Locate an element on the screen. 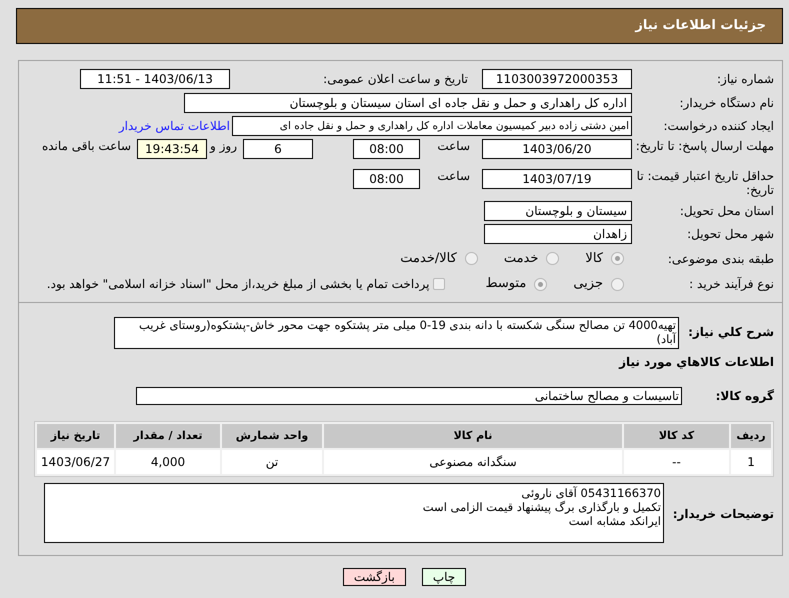 This screenshot has height=598, width=789. days-field: 6 is located at coordinates (278, 149).